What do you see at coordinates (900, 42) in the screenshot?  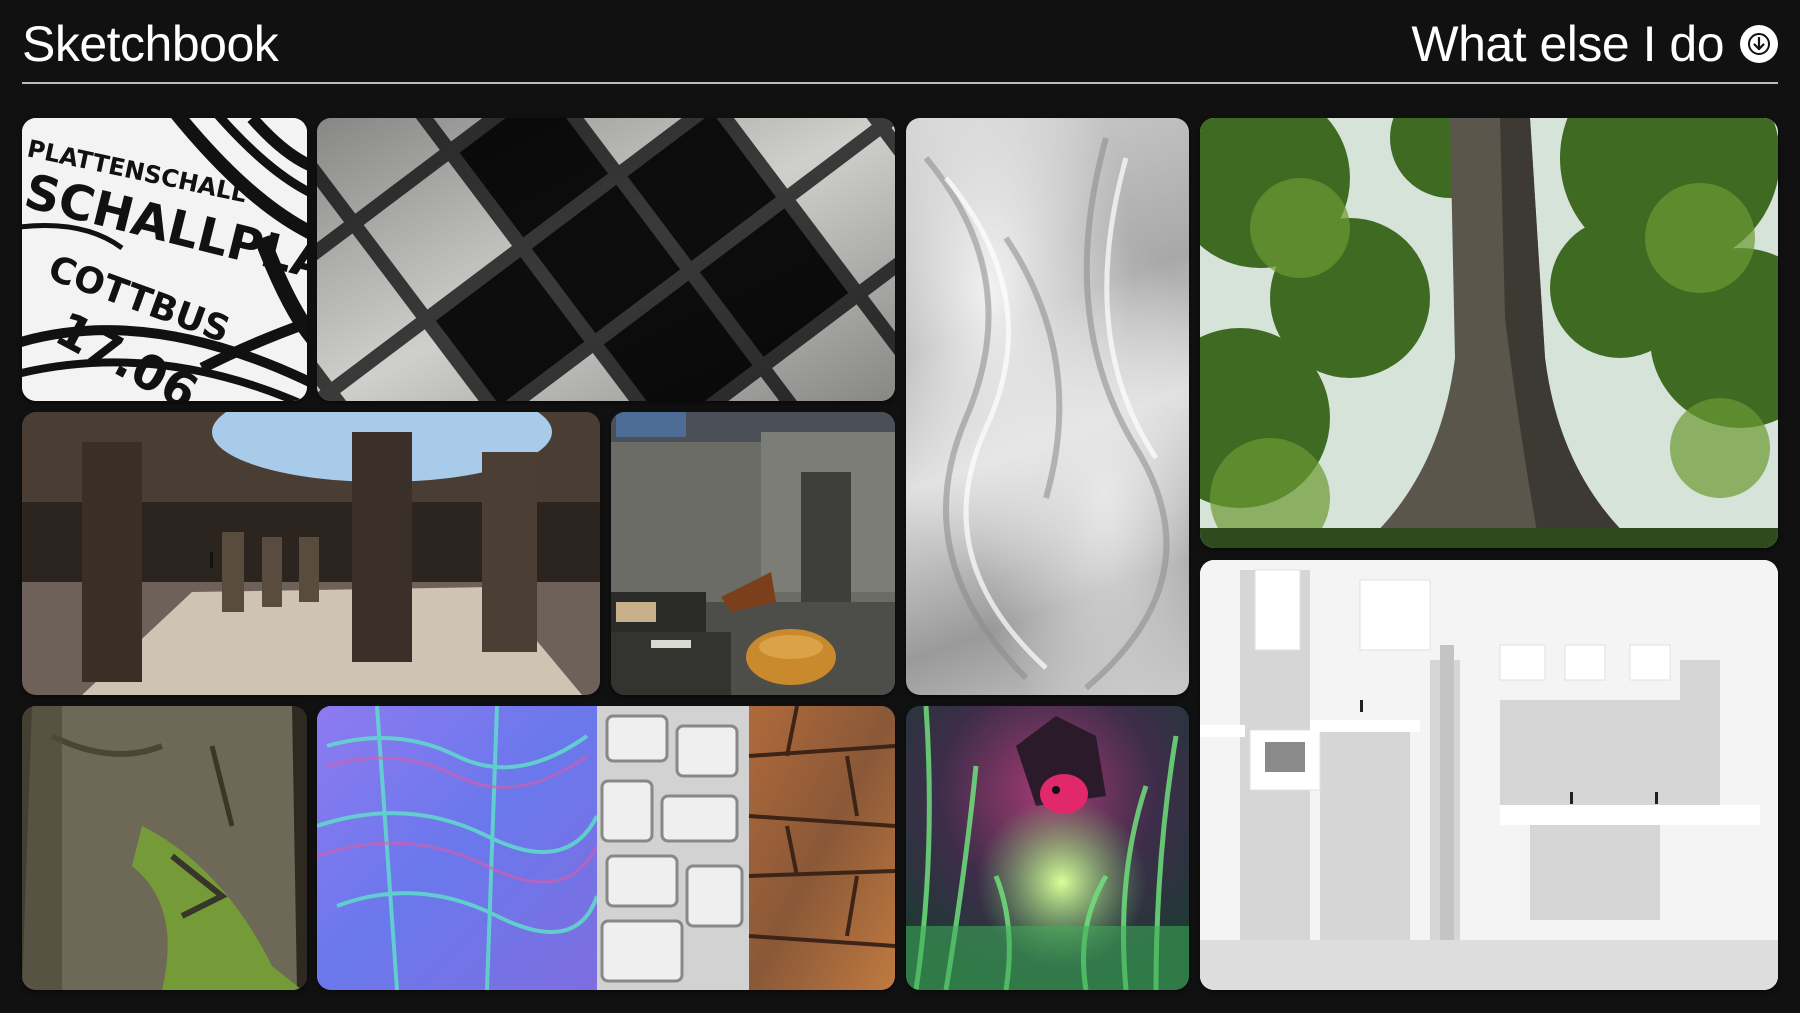 I see `site-header: Sketchbook What else I do` at bounding box center [900, 42].